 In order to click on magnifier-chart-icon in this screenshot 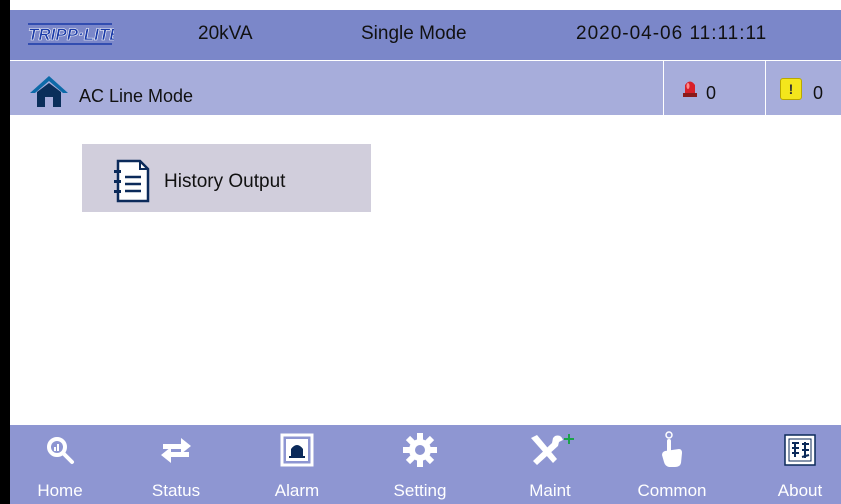, I will do `click(60, 450)`.